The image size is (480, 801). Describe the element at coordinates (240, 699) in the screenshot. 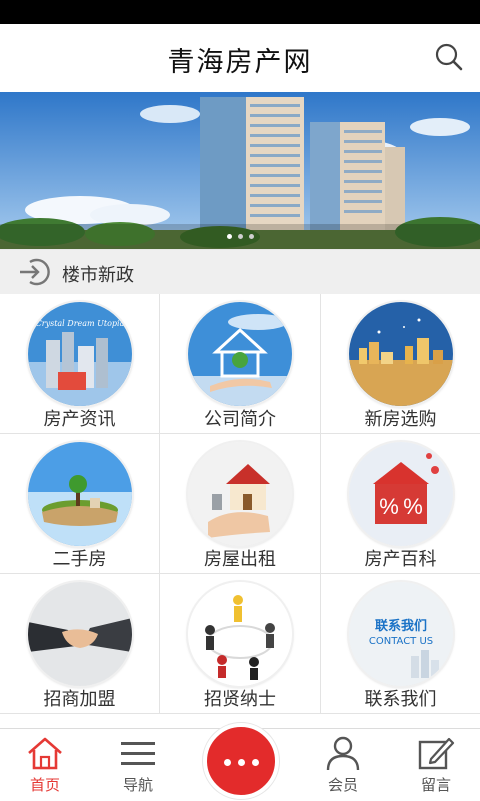

I see `grid-item-label: 招贤纳士` at that location.